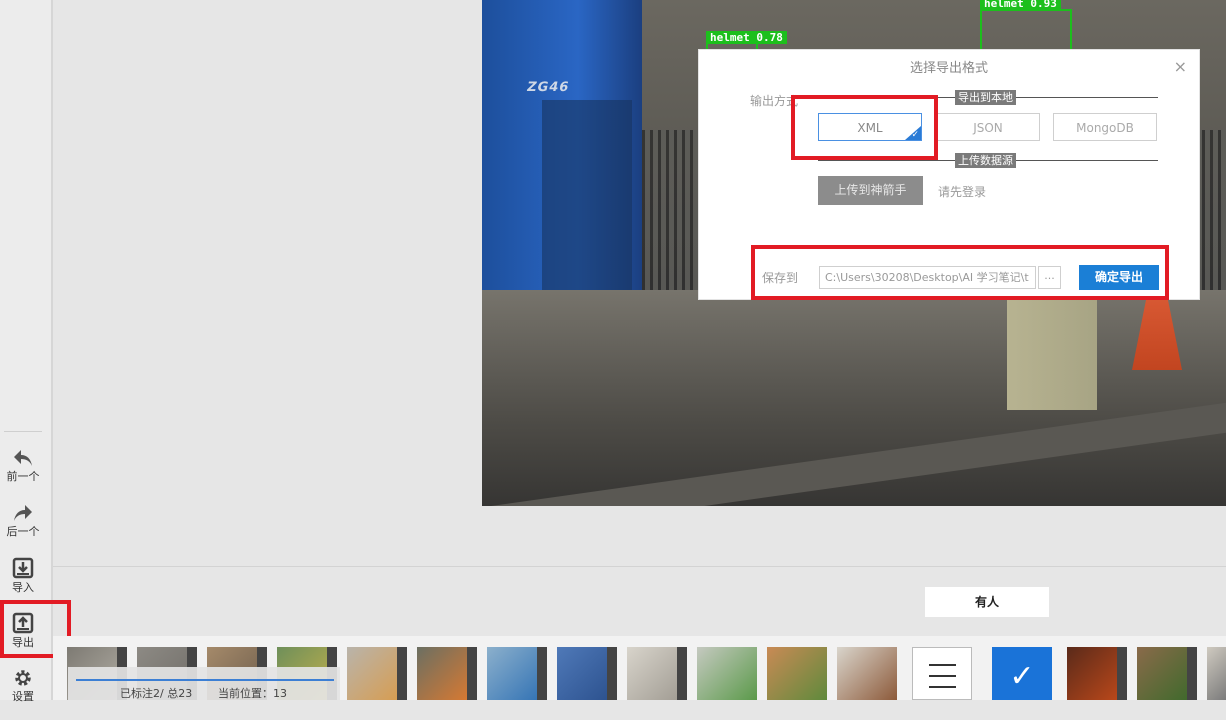  I want to click on format-json-label: JSON, so click(988, 128).